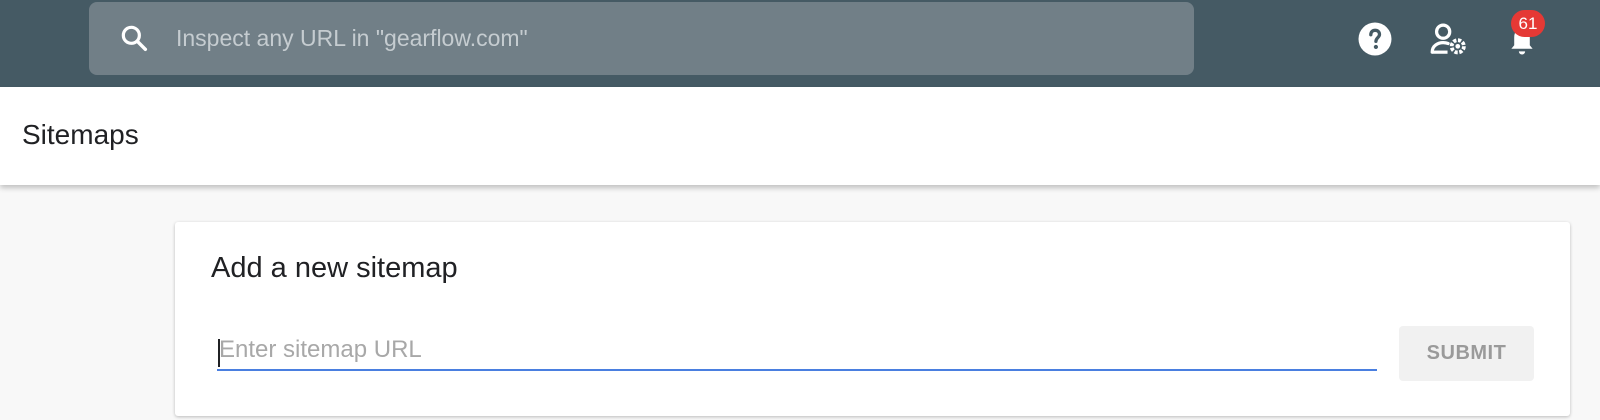 The height and width of the screenshot is (420, 1600). What do you see at coordinates (666, 38) in the screenshot?
I see `search-input` at bounding box center [666, 38].